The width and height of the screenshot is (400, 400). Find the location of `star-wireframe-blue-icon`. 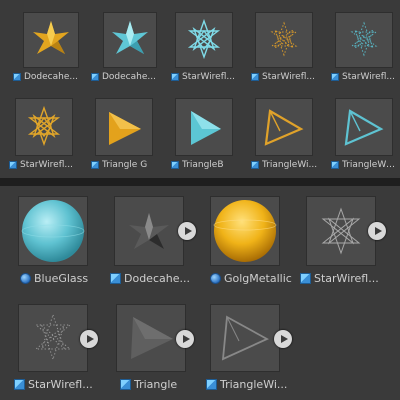

star-wireframe-blue-icon is located at coordinates (204, 40).